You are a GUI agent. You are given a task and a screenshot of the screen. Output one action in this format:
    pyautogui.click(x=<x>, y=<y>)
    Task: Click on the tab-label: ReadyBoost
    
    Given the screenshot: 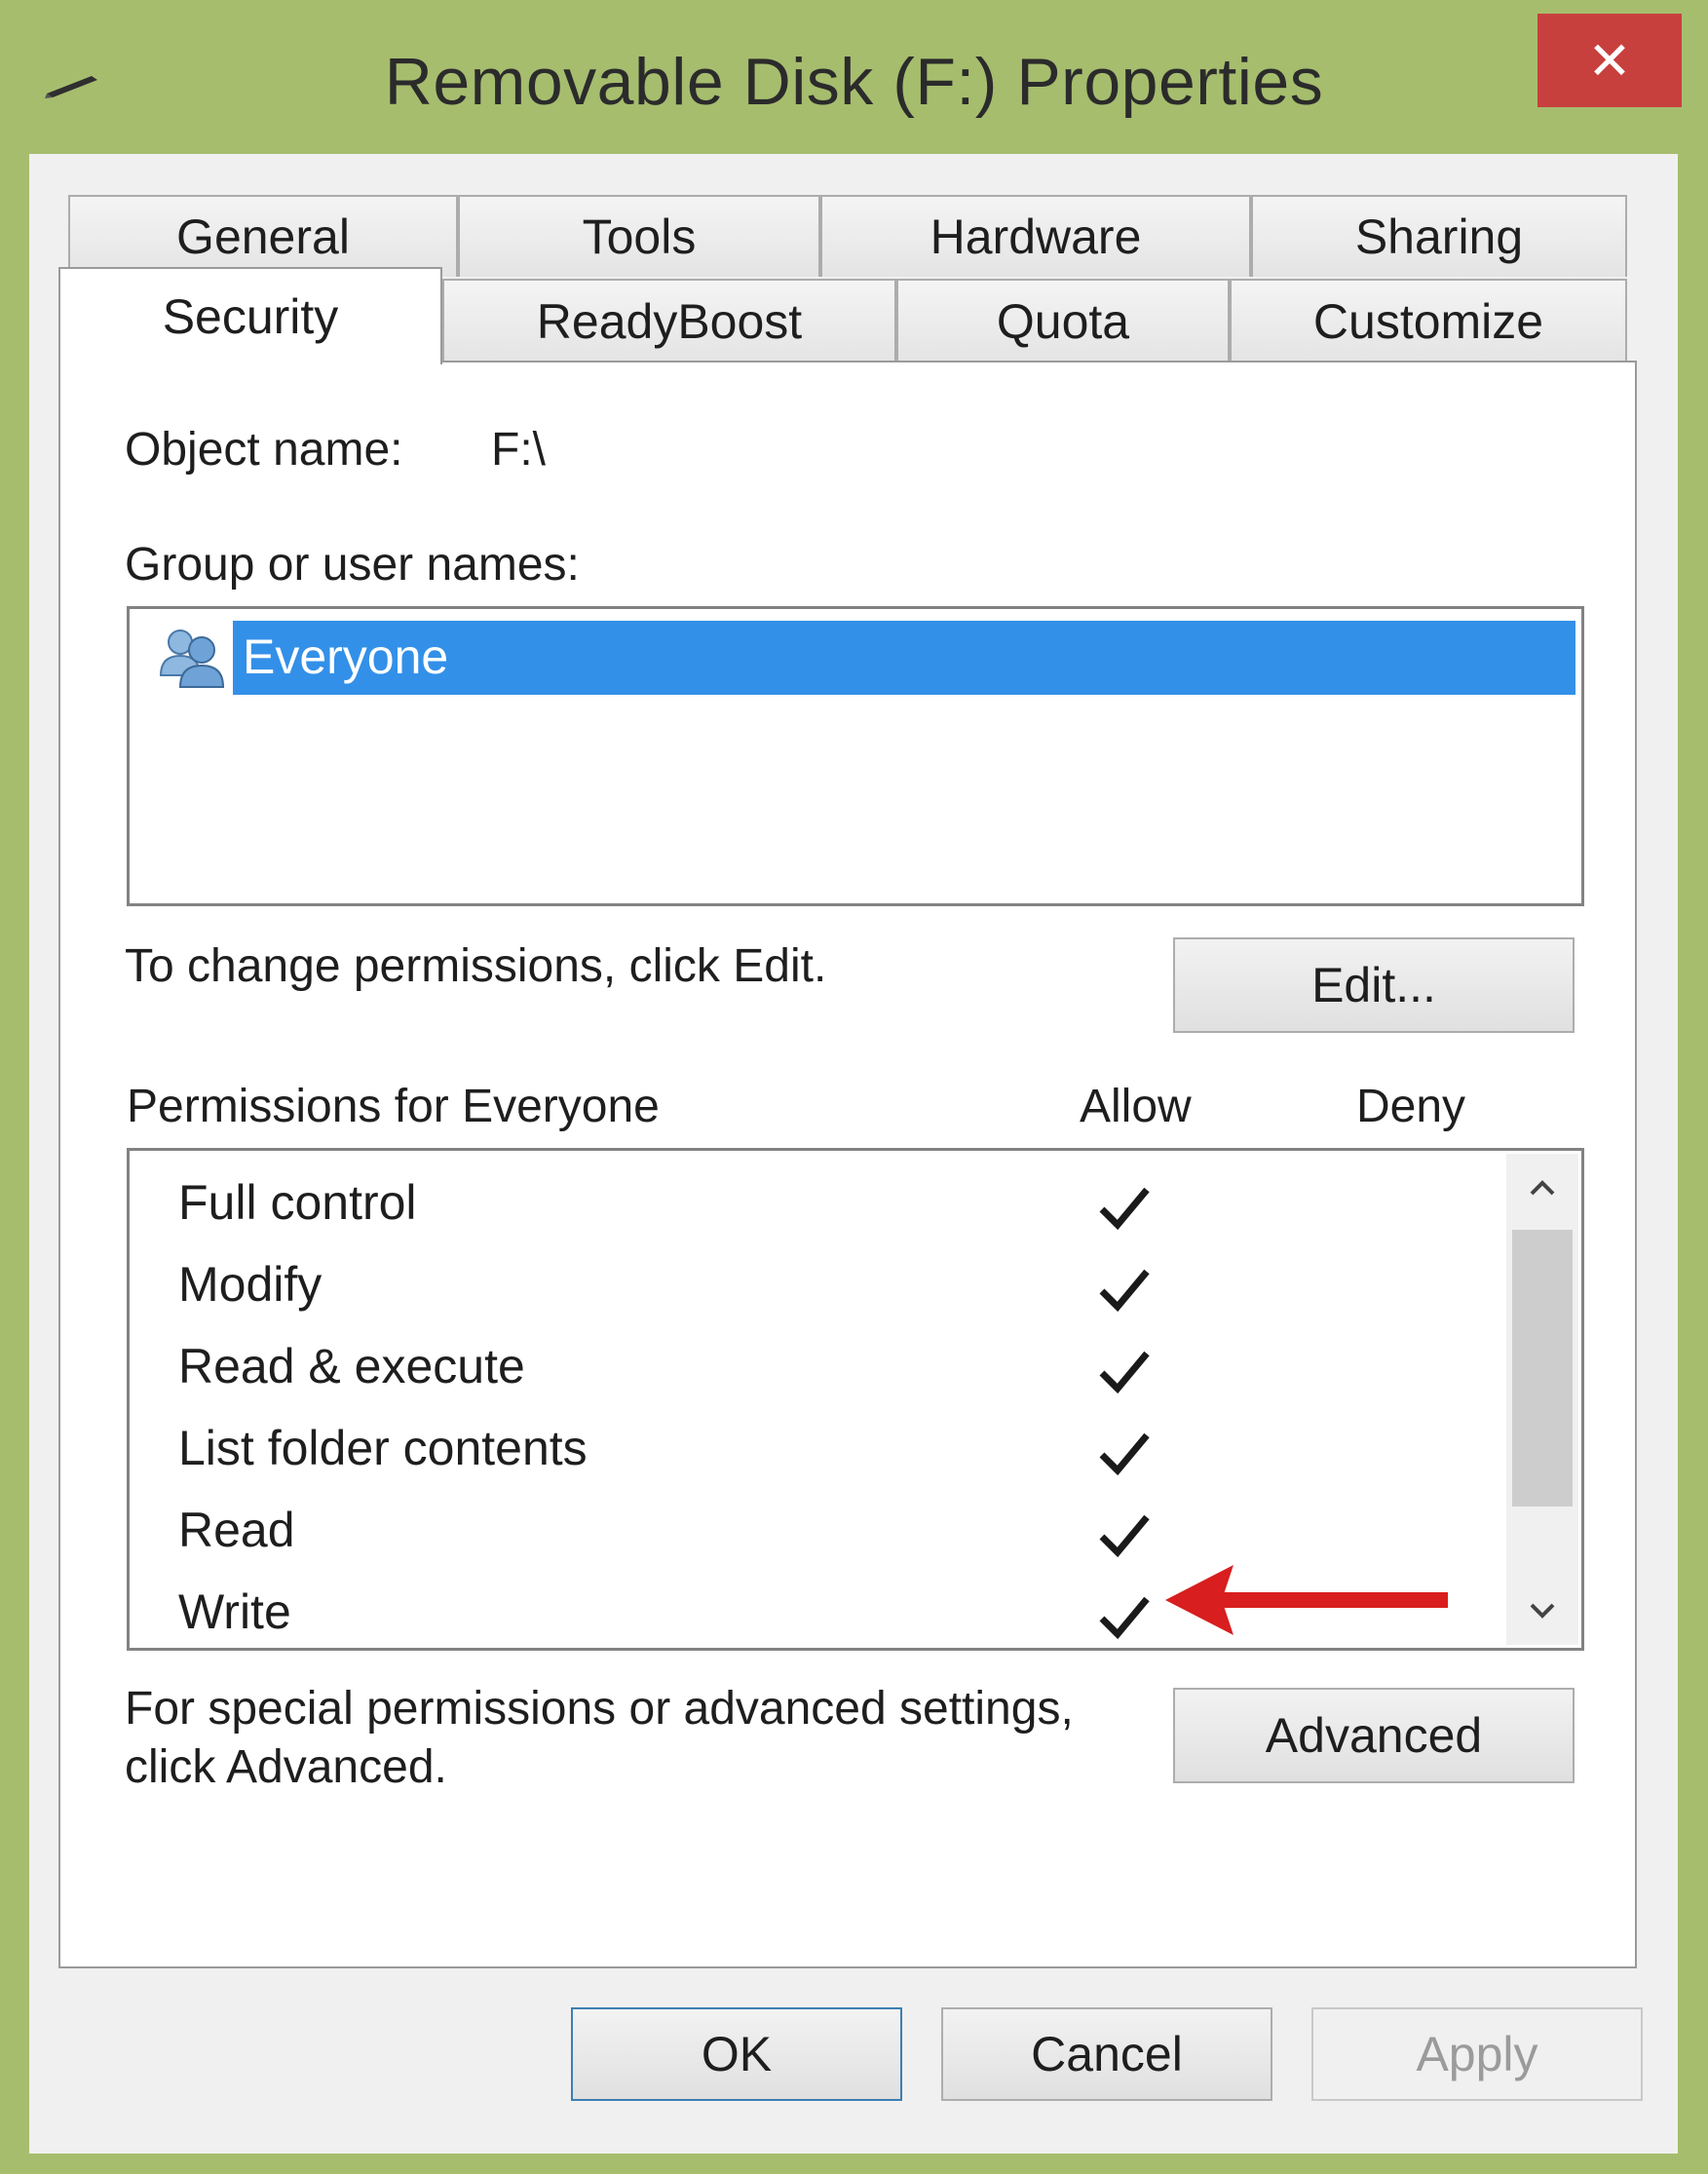 What is the action you would take?
    pyautogui.click(x=670, y=321)
    